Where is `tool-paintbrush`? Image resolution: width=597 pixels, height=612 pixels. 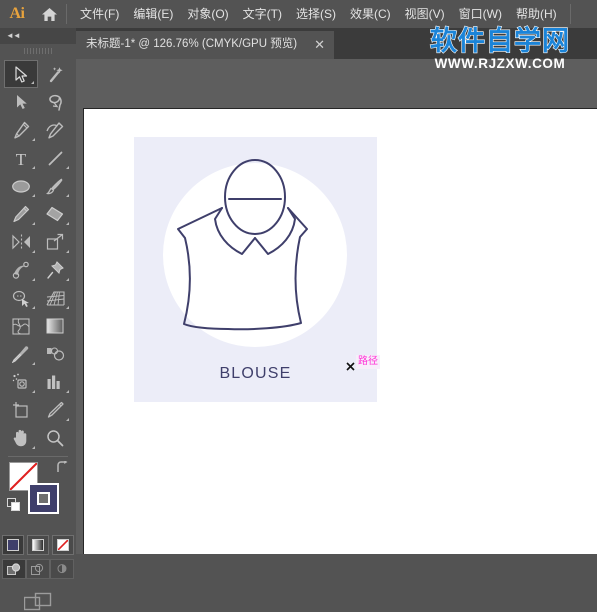 tool-paintbrush is located at coordinates (55, 186).